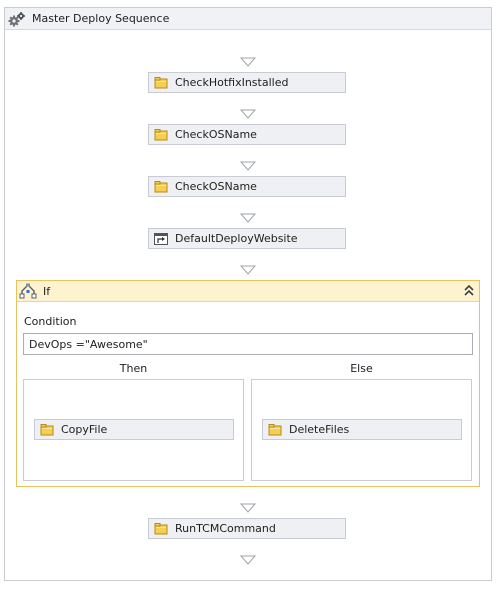 The height and width of the screenshot is (595, 504). I want to click on activity-check-os-name: CheckOSName, so click(247, 134).